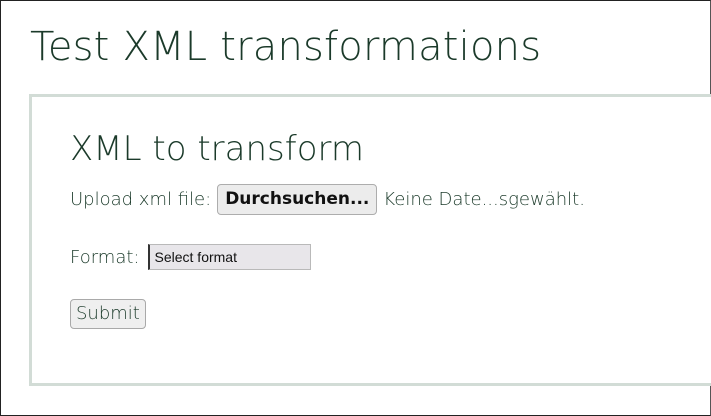 This screenshot has width=711, height=416. I want to click on format-row: Format: Select format, so click(190, 257).